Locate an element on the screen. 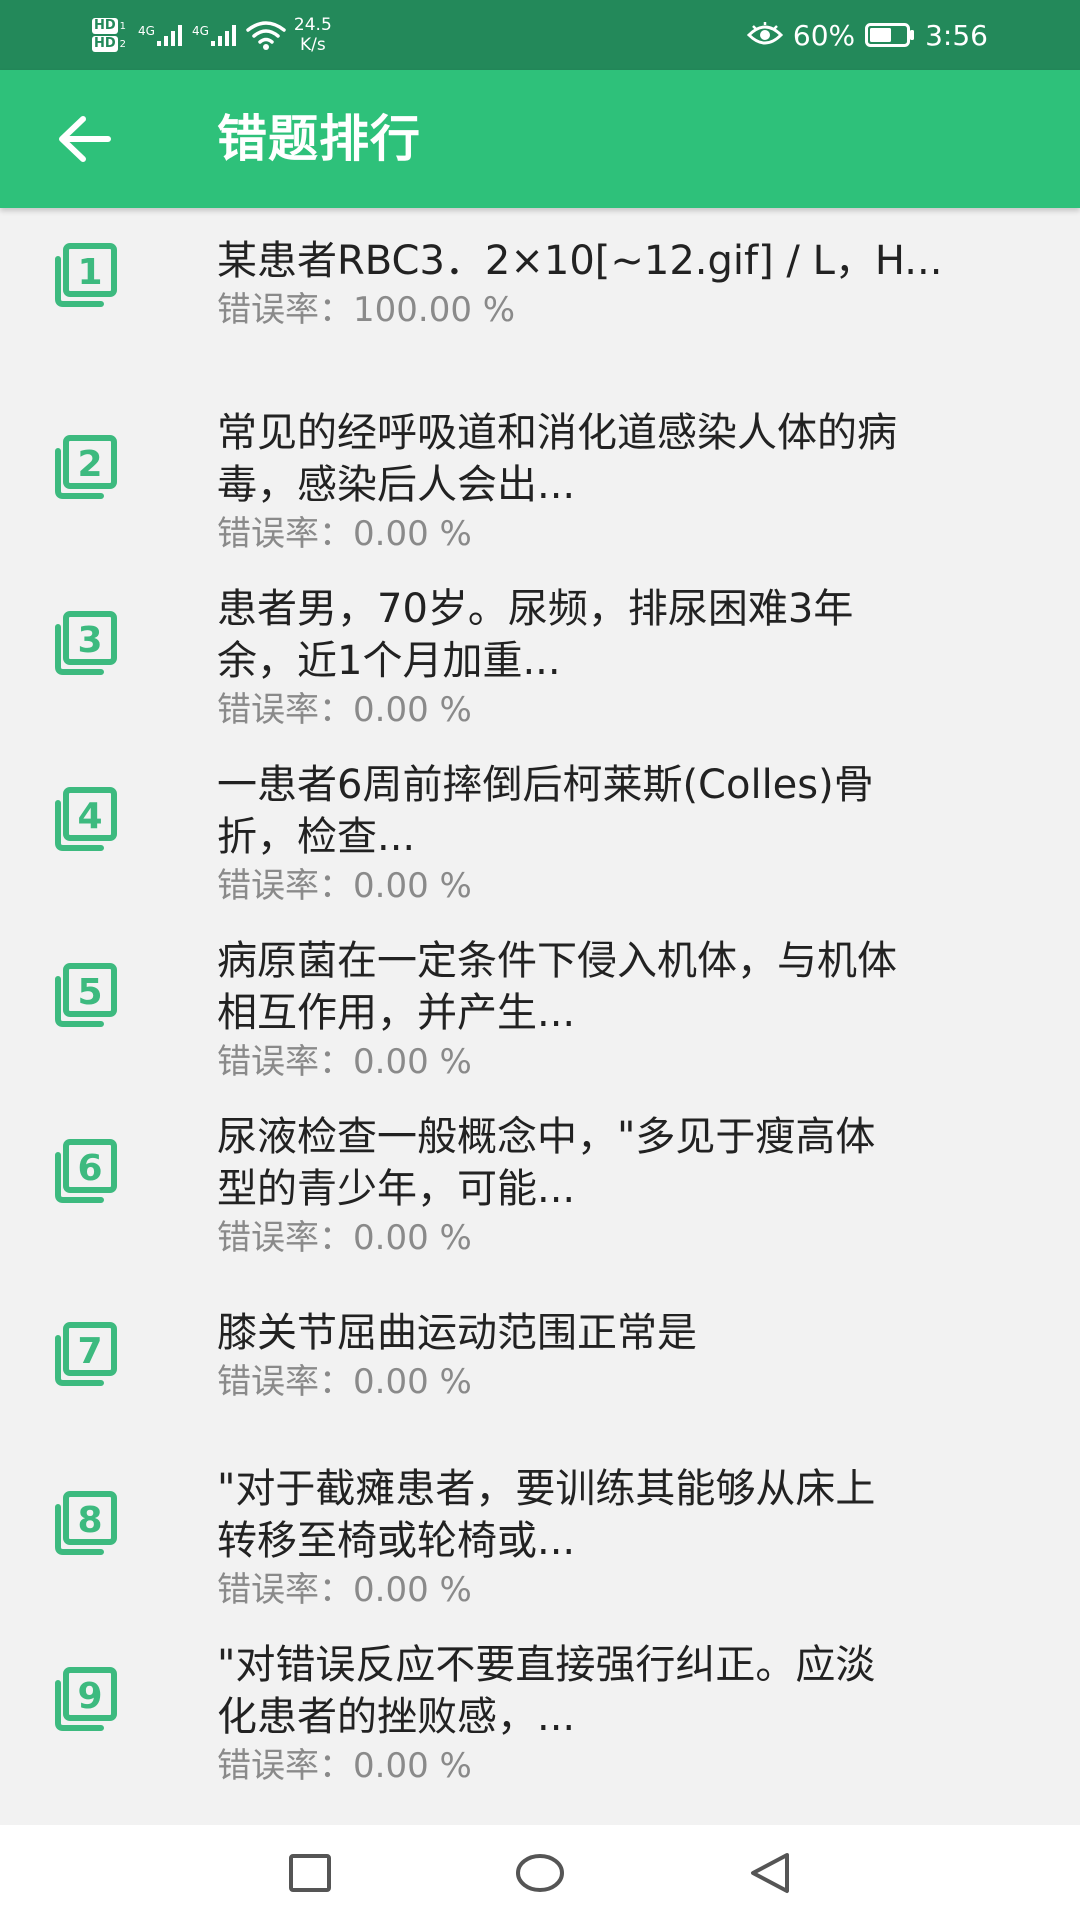 This screenshot has width=1080, height=1920. hd-badge-1: HD 1 is located at coordinates (109, 26).